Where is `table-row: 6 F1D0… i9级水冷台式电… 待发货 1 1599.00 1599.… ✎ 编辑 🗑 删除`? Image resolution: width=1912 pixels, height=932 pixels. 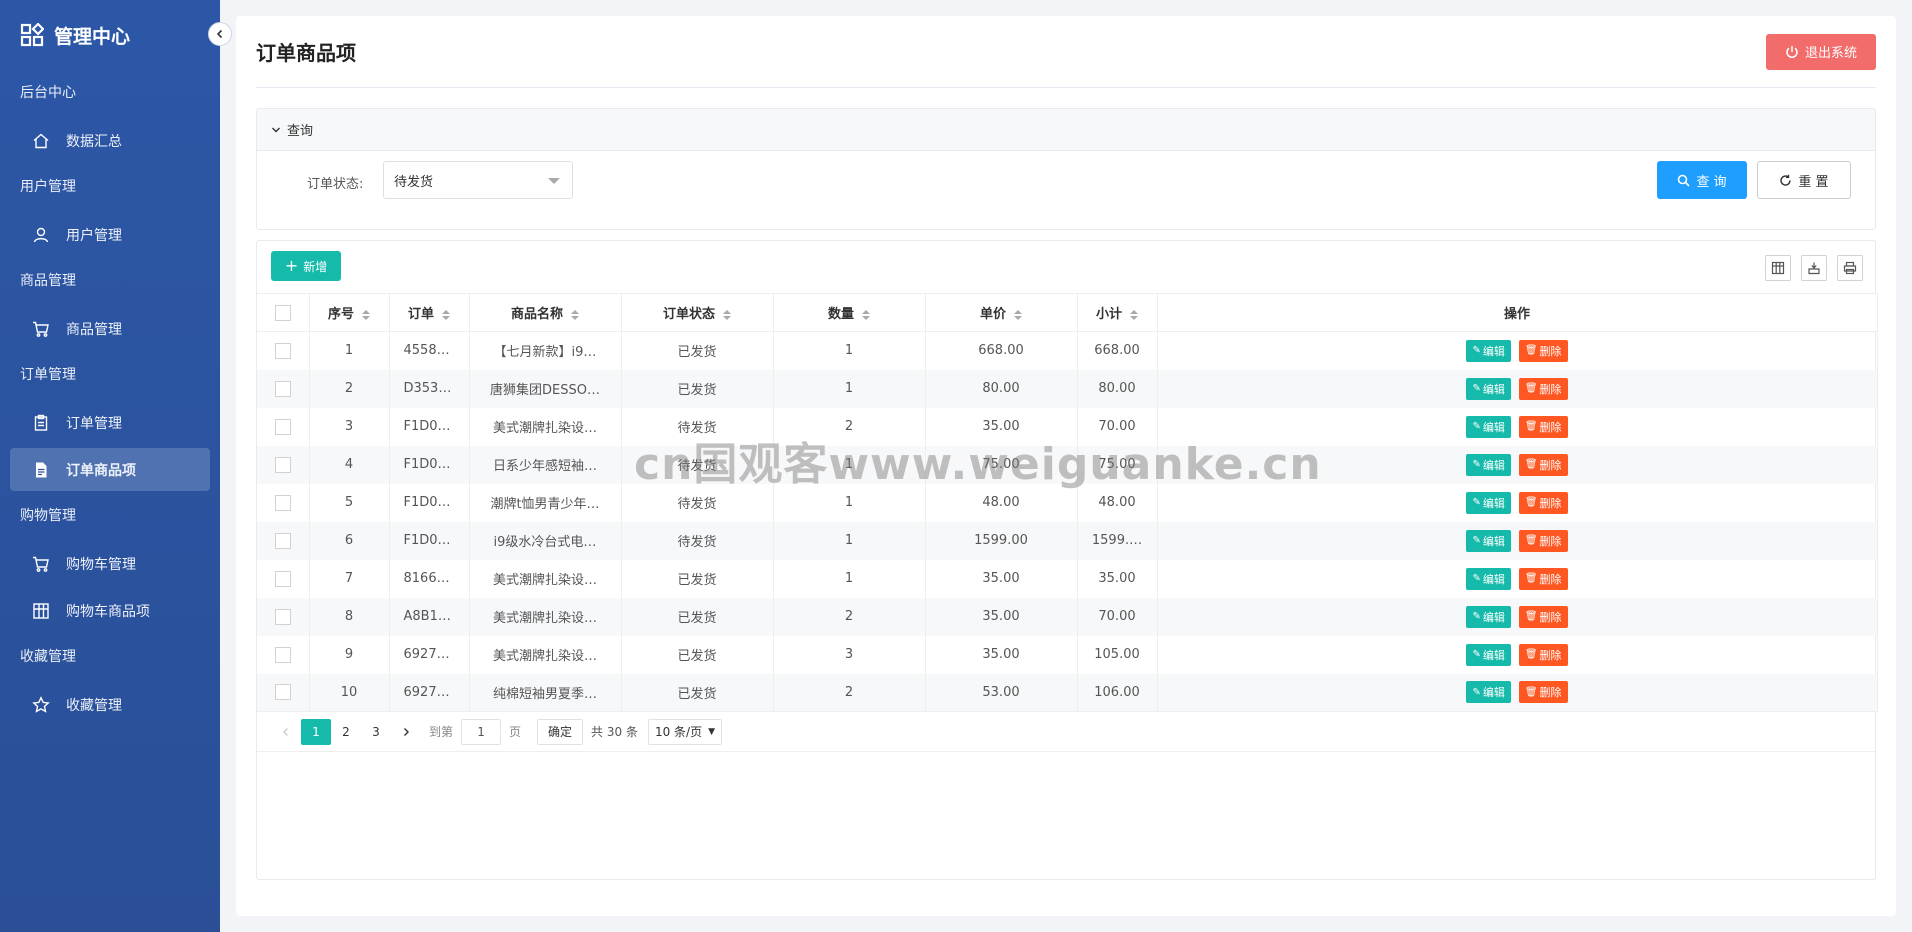
table-row: 6 F1D0… i9级水冷台式电… 待发货 1 1599.00 1599.… ✎ 编辑 🗑 删除 is located at coordinates (1067, 540).